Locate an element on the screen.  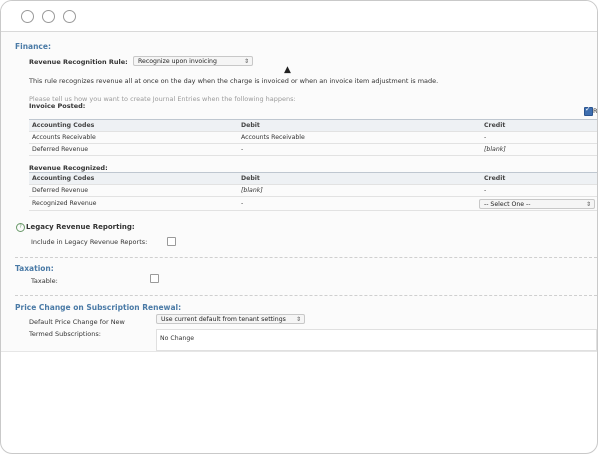
revenue-recognized-title: Revenue Recognized: is located at coordinates (68, 168).